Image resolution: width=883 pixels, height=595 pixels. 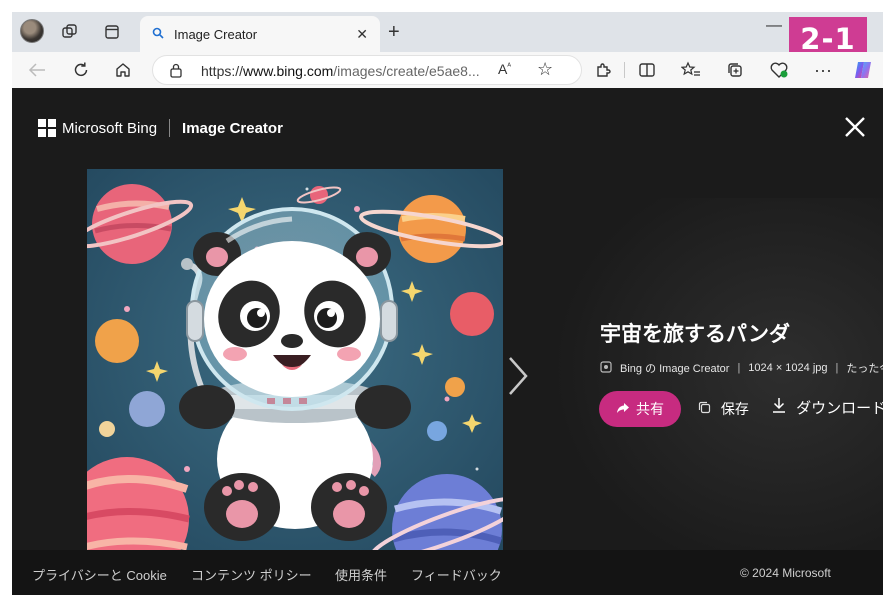 I want to click on home-icon, so click(x=123, y=70).